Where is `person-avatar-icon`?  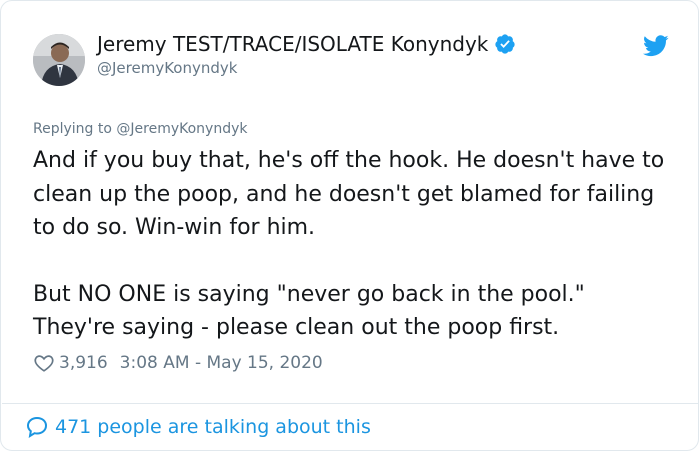
person-avatar-icon is located at coordinates (59, 60).